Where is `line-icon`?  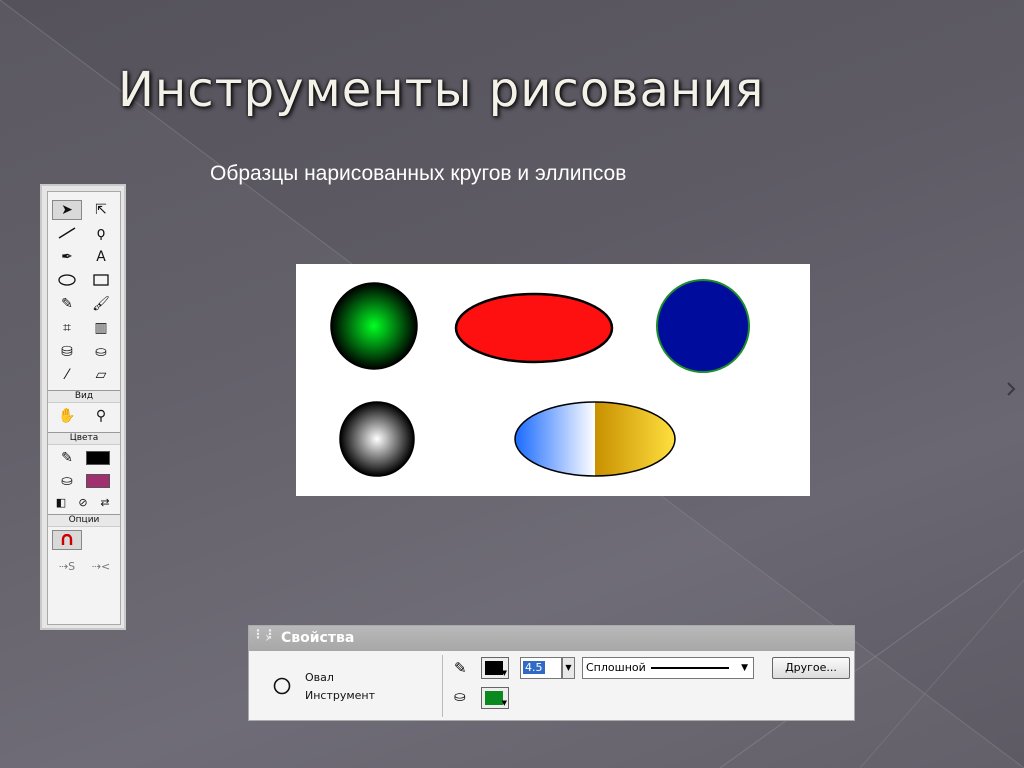 line-icon is located at coordinates (67, 233).